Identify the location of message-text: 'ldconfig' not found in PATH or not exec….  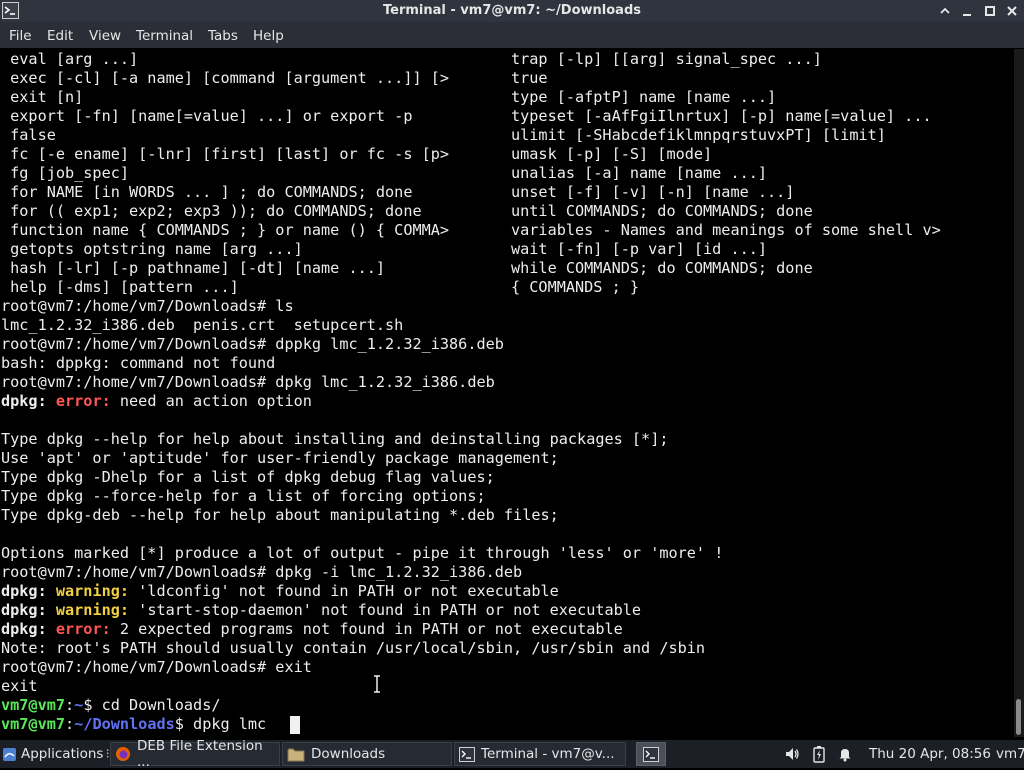
(344, 591).